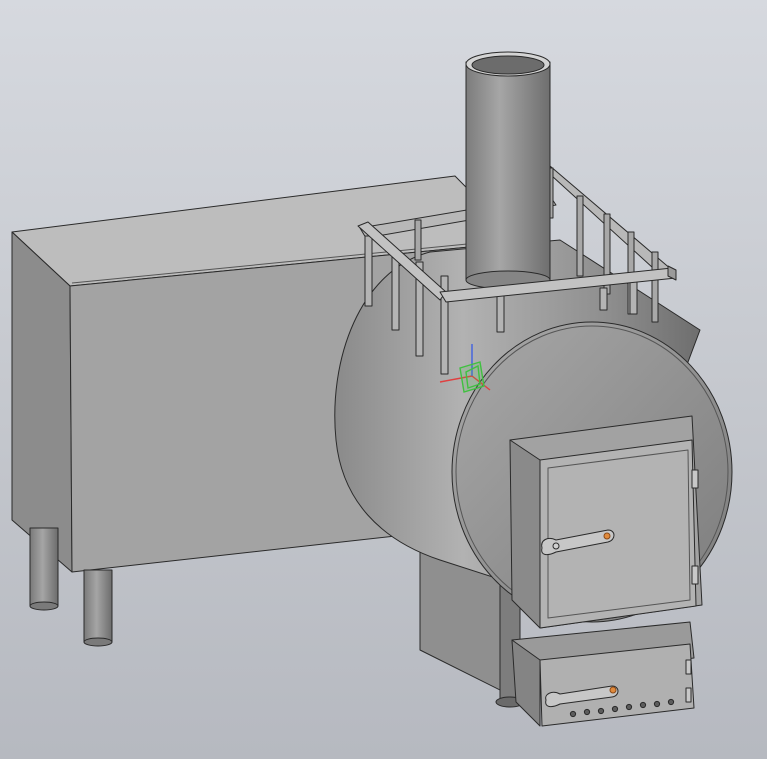 The height and width of the screenshot is (759, 767). Describe the element at coordinates (695, 479) in the screenshot. I see `door-hinge-top` at that location.